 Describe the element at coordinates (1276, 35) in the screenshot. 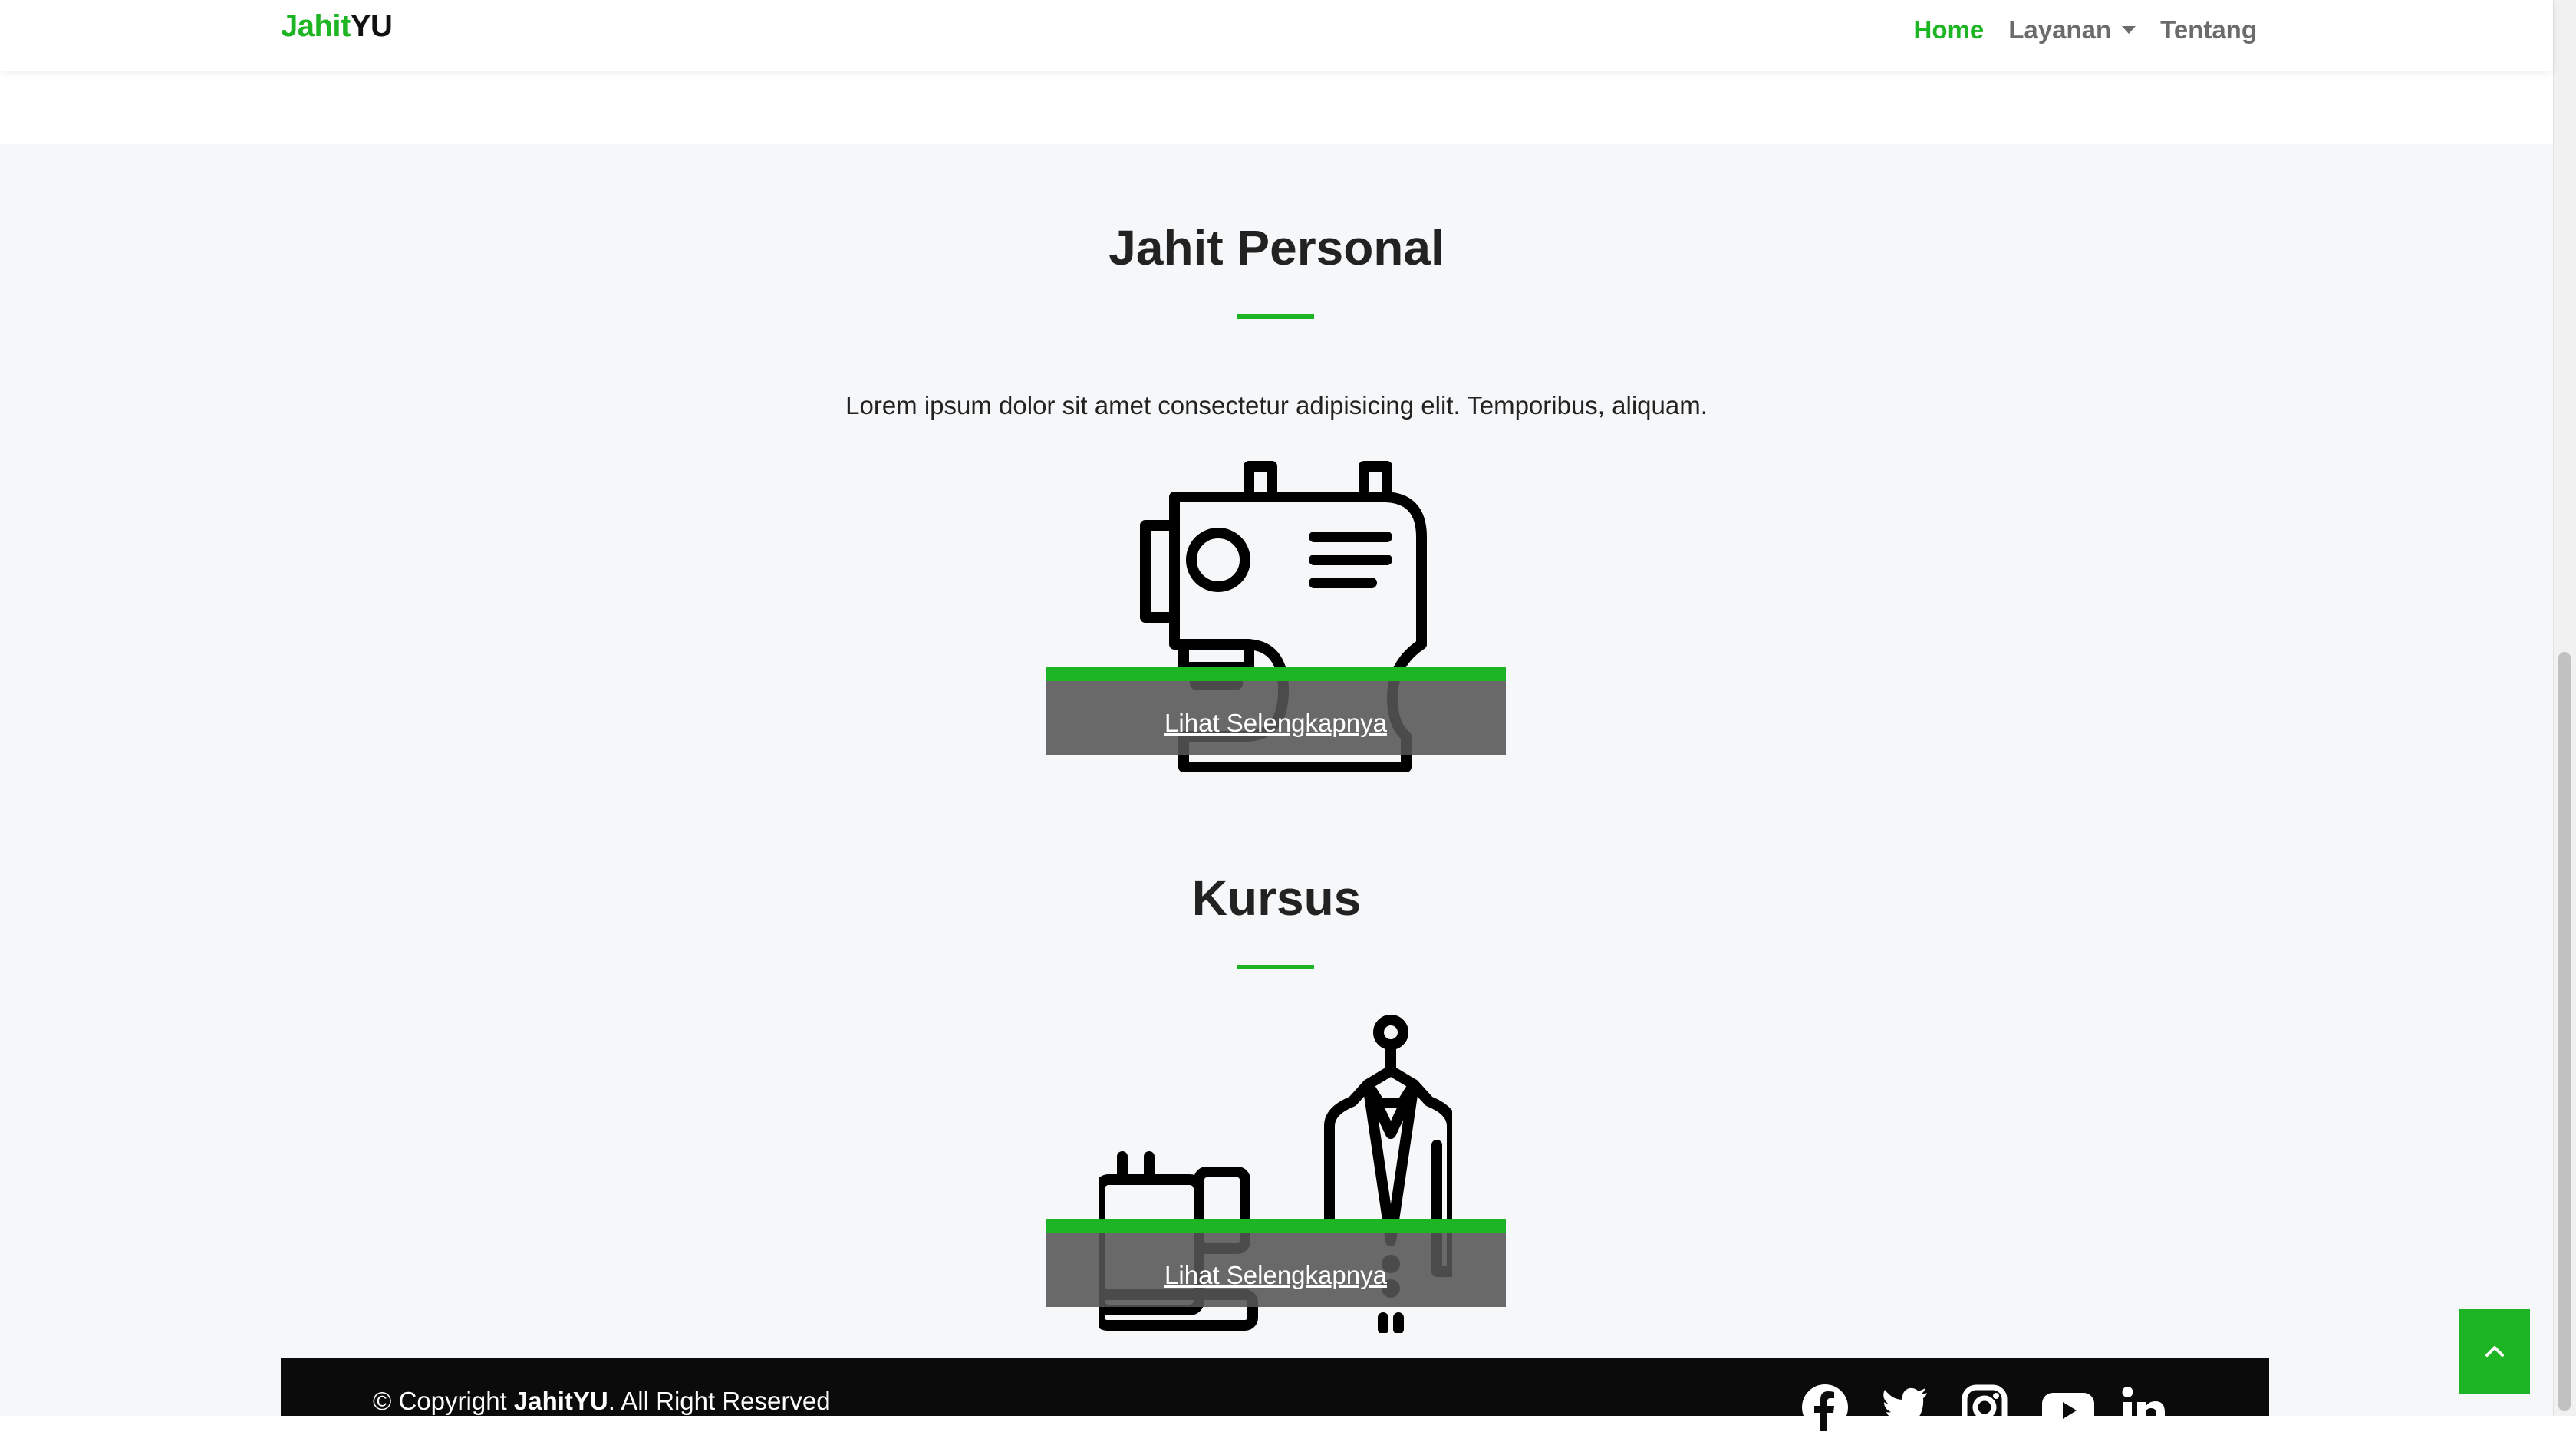

I see `top-navbar: JahitYU Home Layanan Tentang` at that location.